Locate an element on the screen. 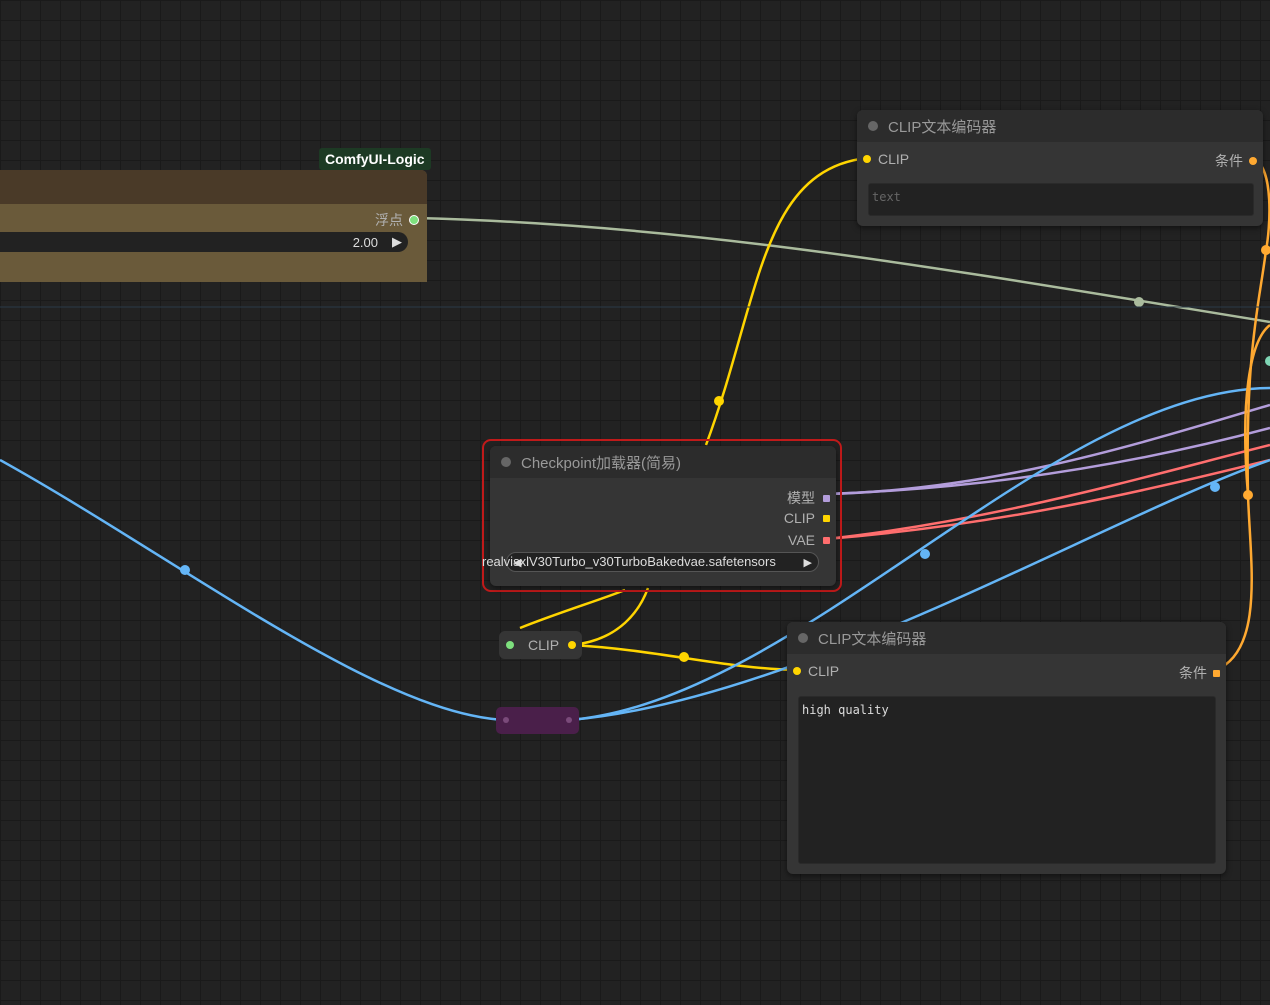 The height and width of the screenshot is (1005, 1270). combo-right-arrow-icon: ▶ is located at coordinates (808, 562).